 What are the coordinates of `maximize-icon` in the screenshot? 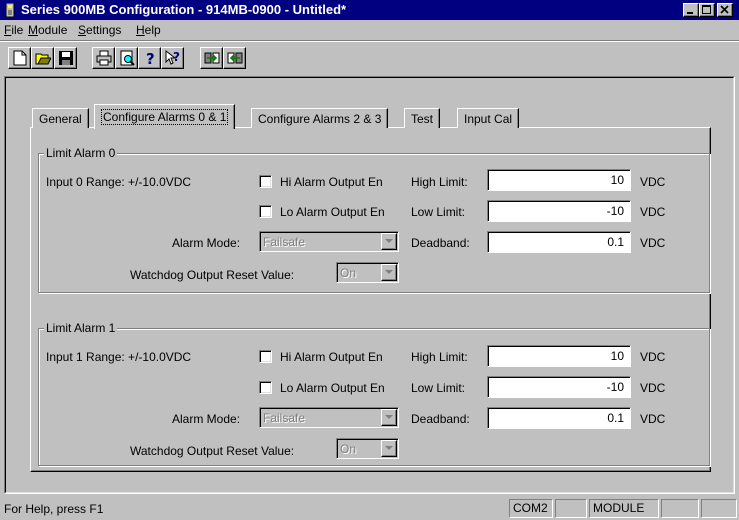 It's located at (706, 9).